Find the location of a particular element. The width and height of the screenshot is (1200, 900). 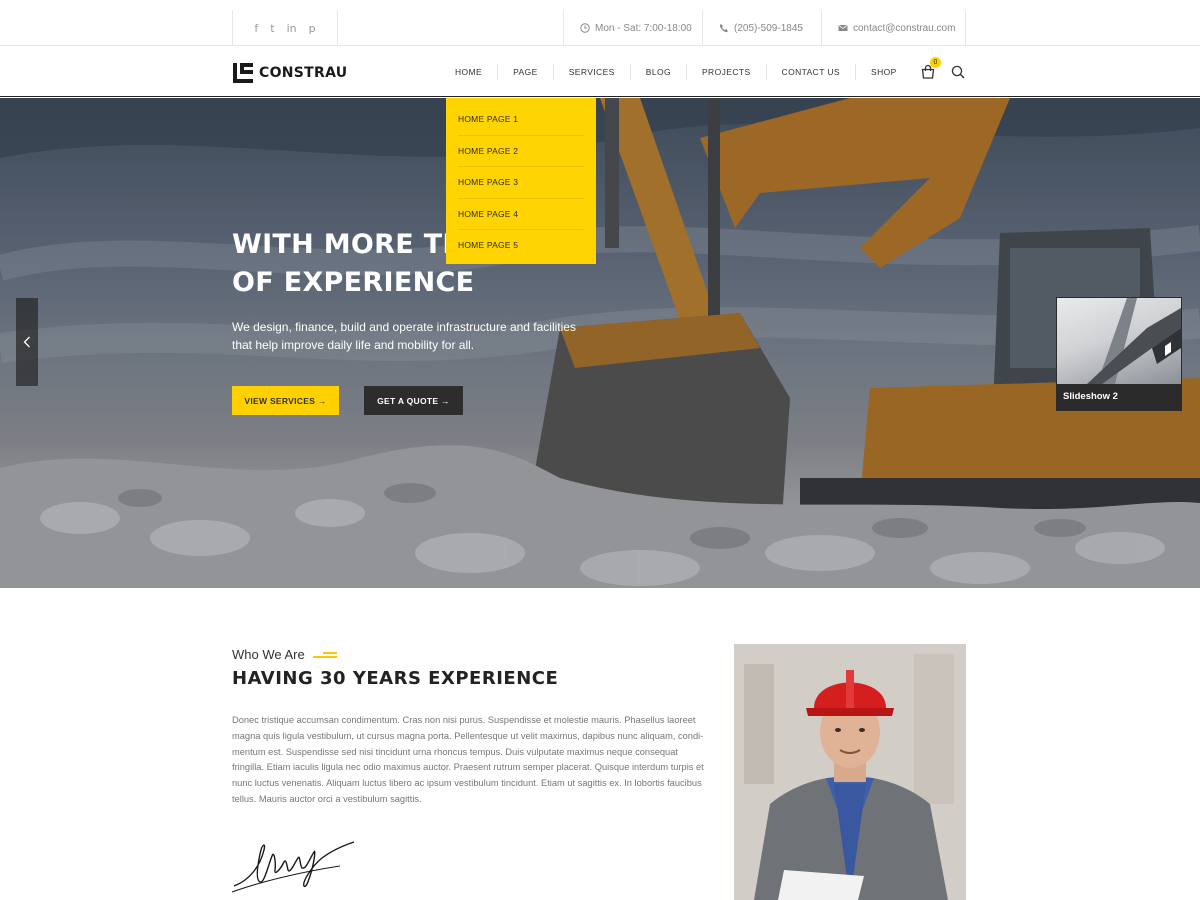

envelope-icon is located at coordinates (843, 27).